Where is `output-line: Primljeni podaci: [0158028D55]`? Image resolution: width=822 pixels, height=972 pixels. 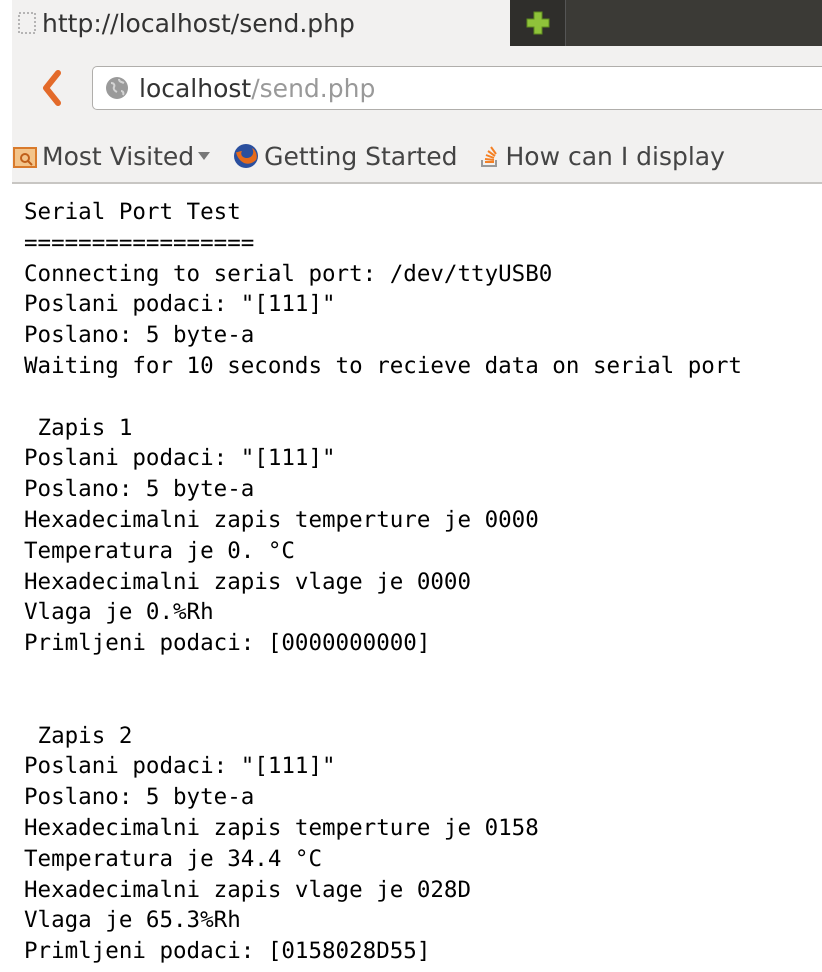
output-line: Primljeni podaci: [0158028D55] is located at coordinates (228, 951).